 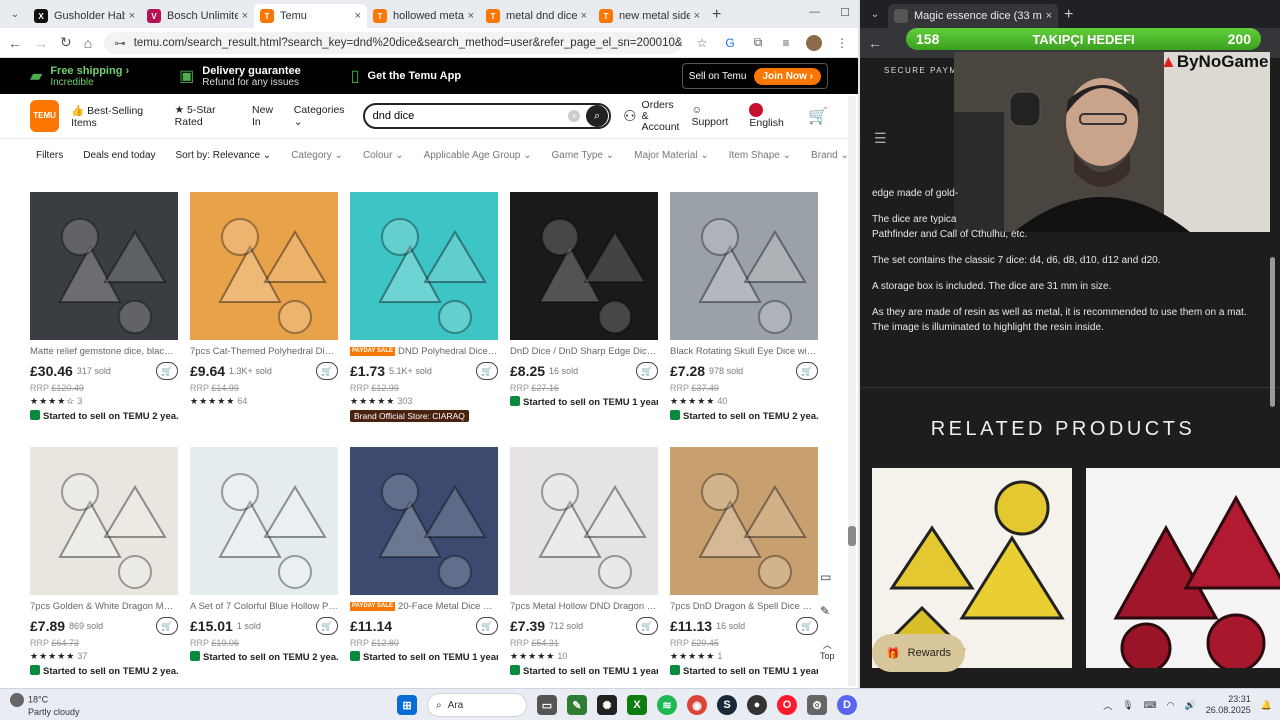 I want to click on filter-chip: Category ⌄, so click(x=317, y=155).